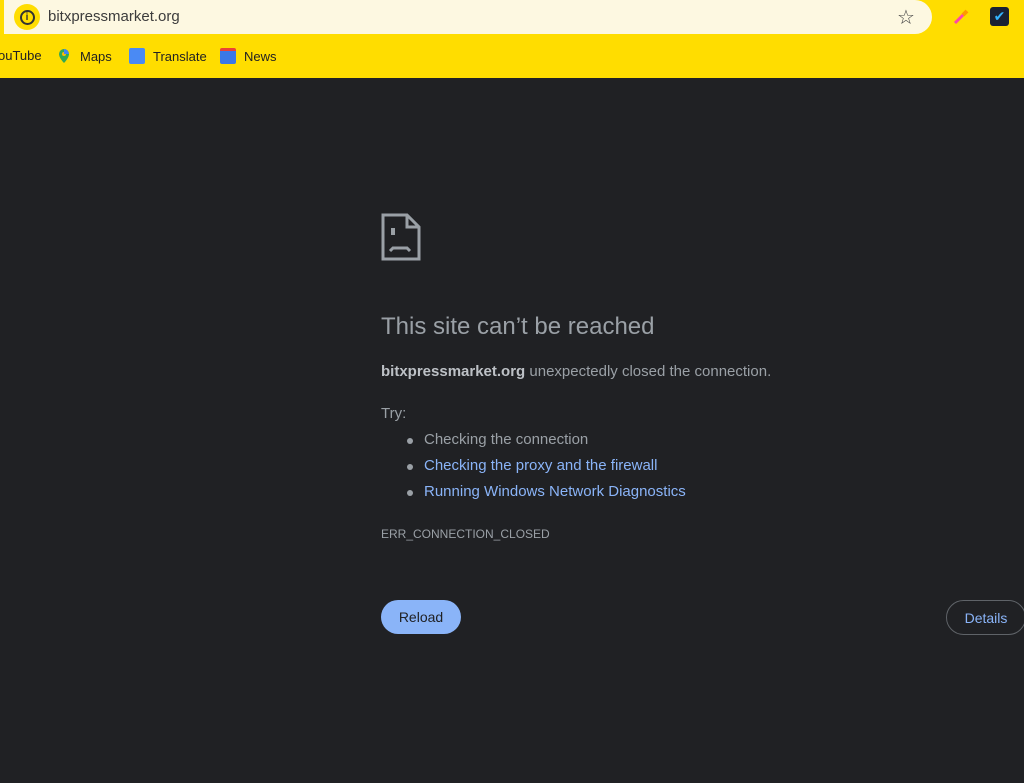 The height and width of the screenshot is (783, 1024). I want to click on suggestion-network-diagnostics-link: Running Windows Network Diagnostics, so click(546, 496).